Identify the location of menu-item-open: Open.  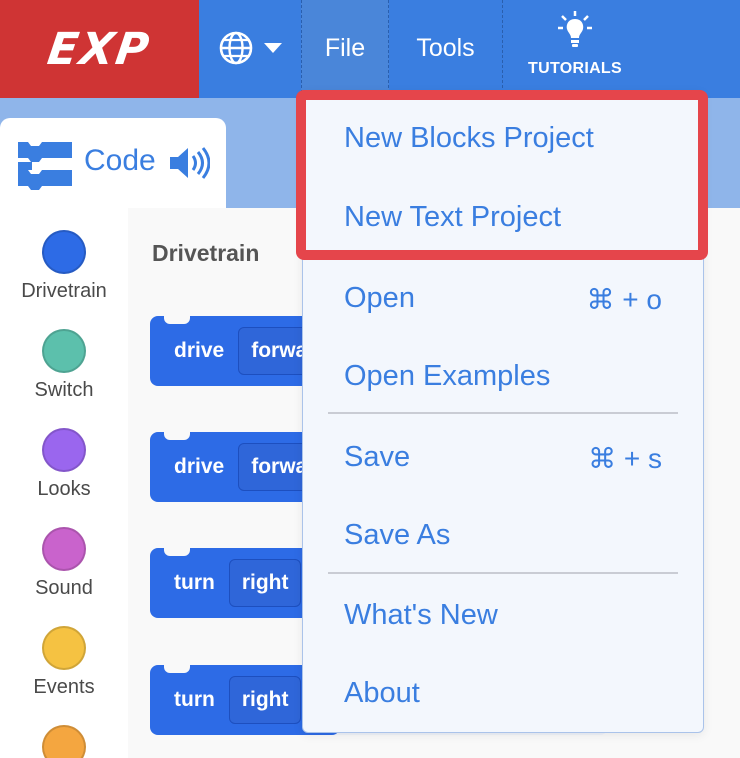
(379, 298).